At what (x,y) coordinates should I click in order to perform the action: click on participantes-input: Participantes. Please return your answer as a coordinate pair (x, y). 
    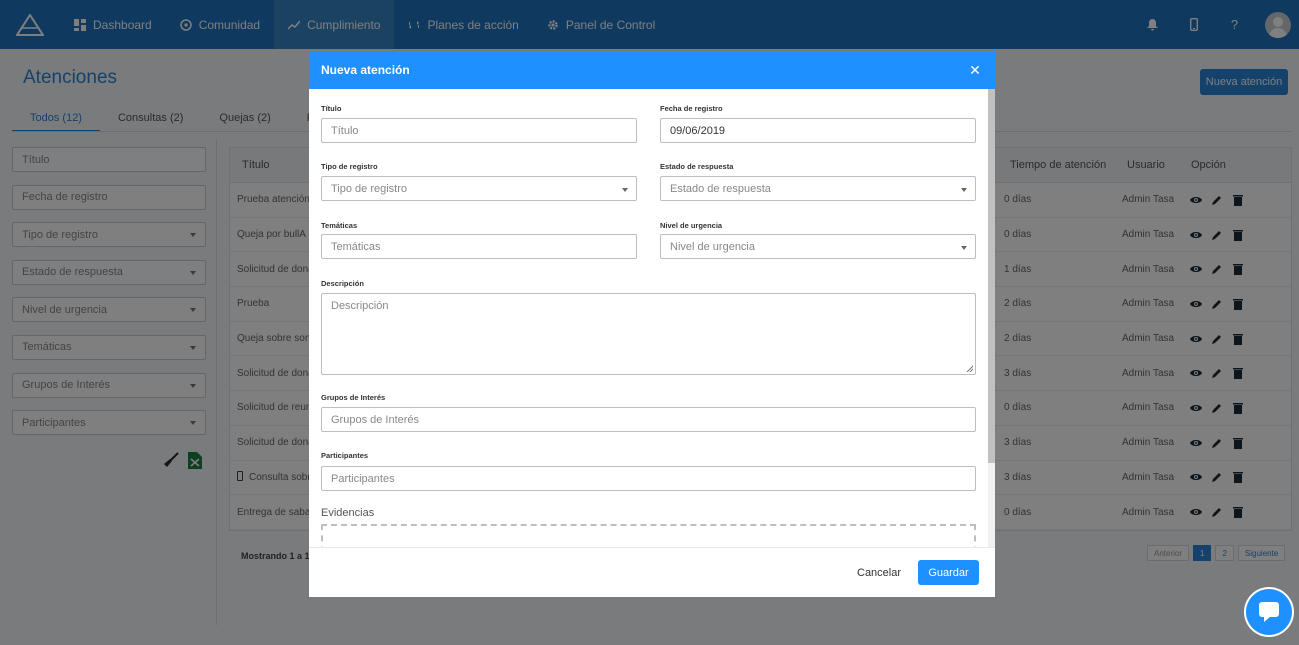
    Looking at the image, I should click on (648, 478).